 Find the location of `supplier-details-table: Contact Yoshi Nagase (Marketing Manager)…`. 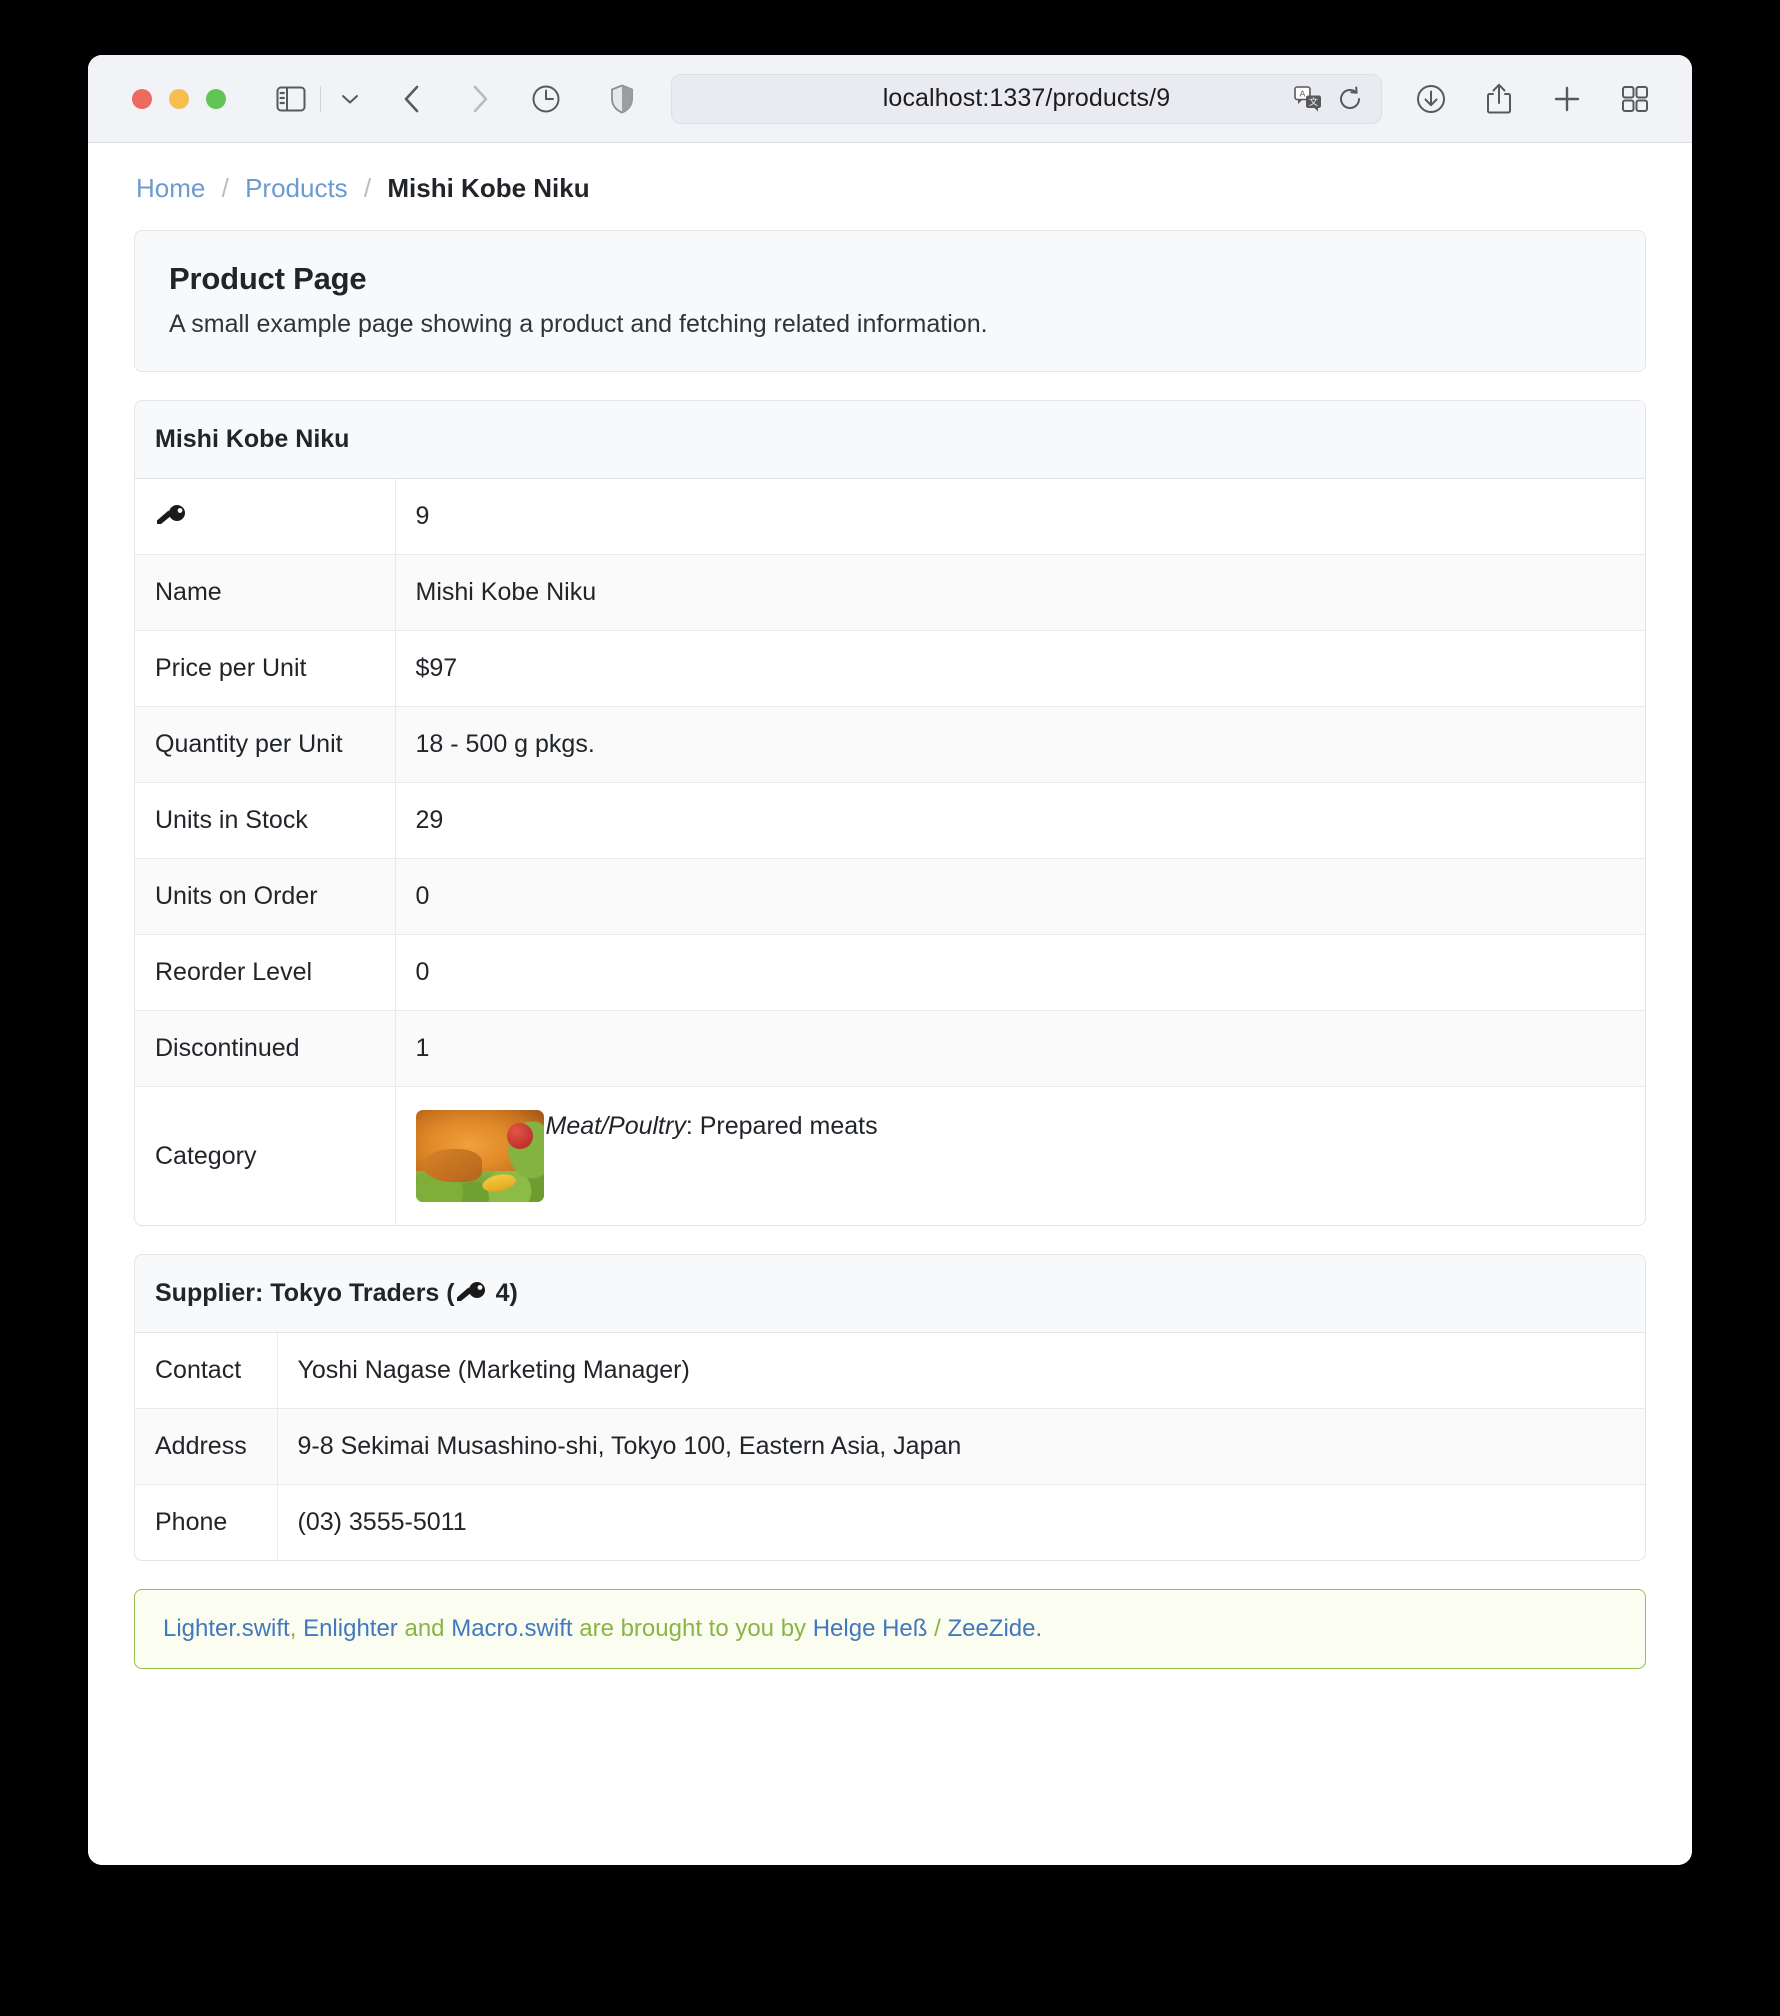

supplier-details-table: Contact Yoshi Nagase (Marketing Manager)… is located at coordinates (890, 1446).